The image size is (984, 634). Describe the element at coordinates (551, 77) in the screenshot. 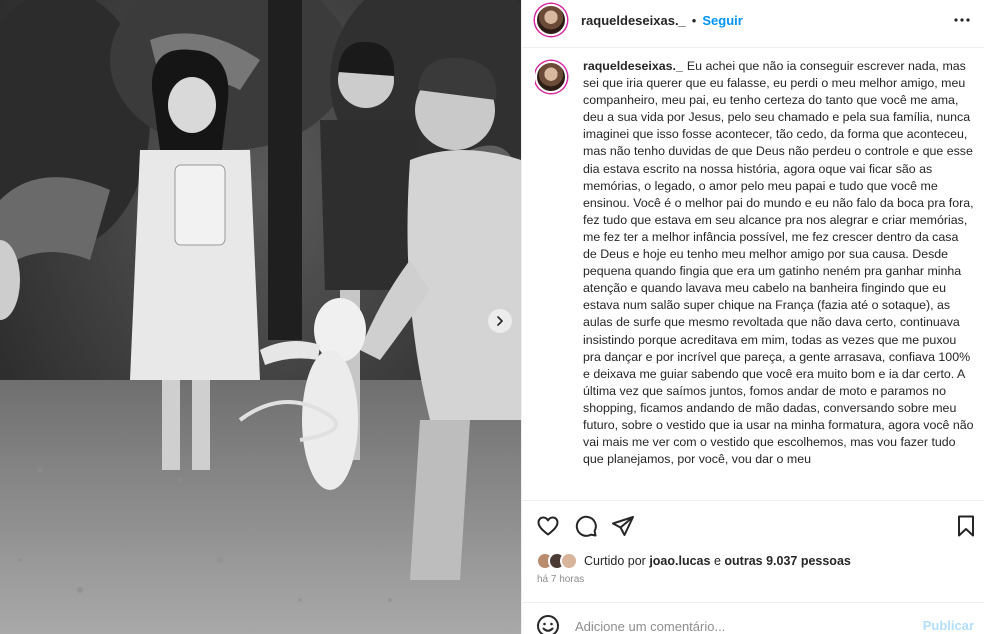

I see `caption-author-avatar` at that location.